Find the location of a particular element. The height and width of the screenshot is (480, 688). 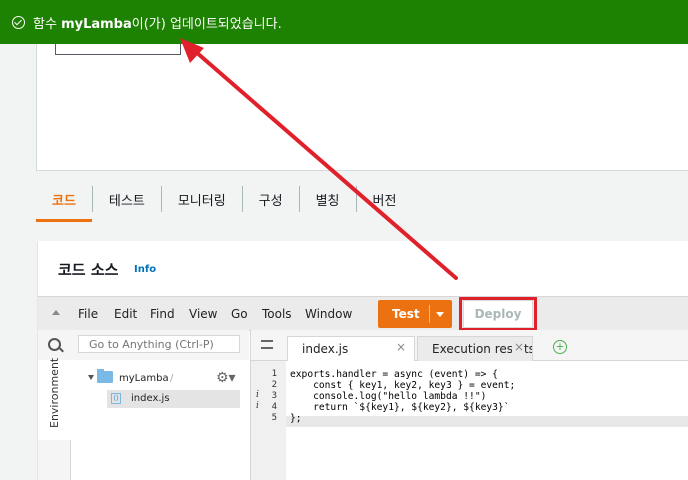

check-circle-icon is located at coordinates (18, 22).